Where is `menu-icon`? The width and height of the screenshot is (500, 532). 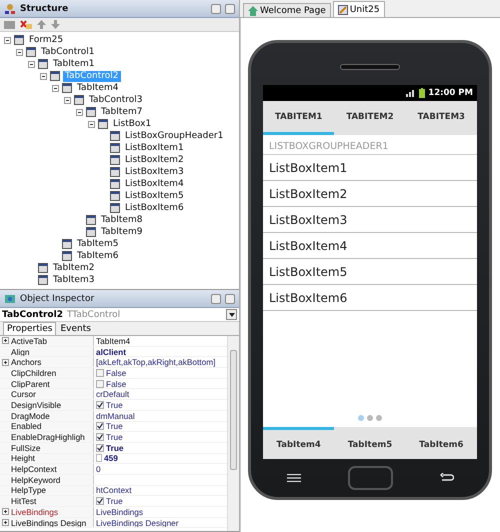
menu-icon is located at coordinates (293, 478).